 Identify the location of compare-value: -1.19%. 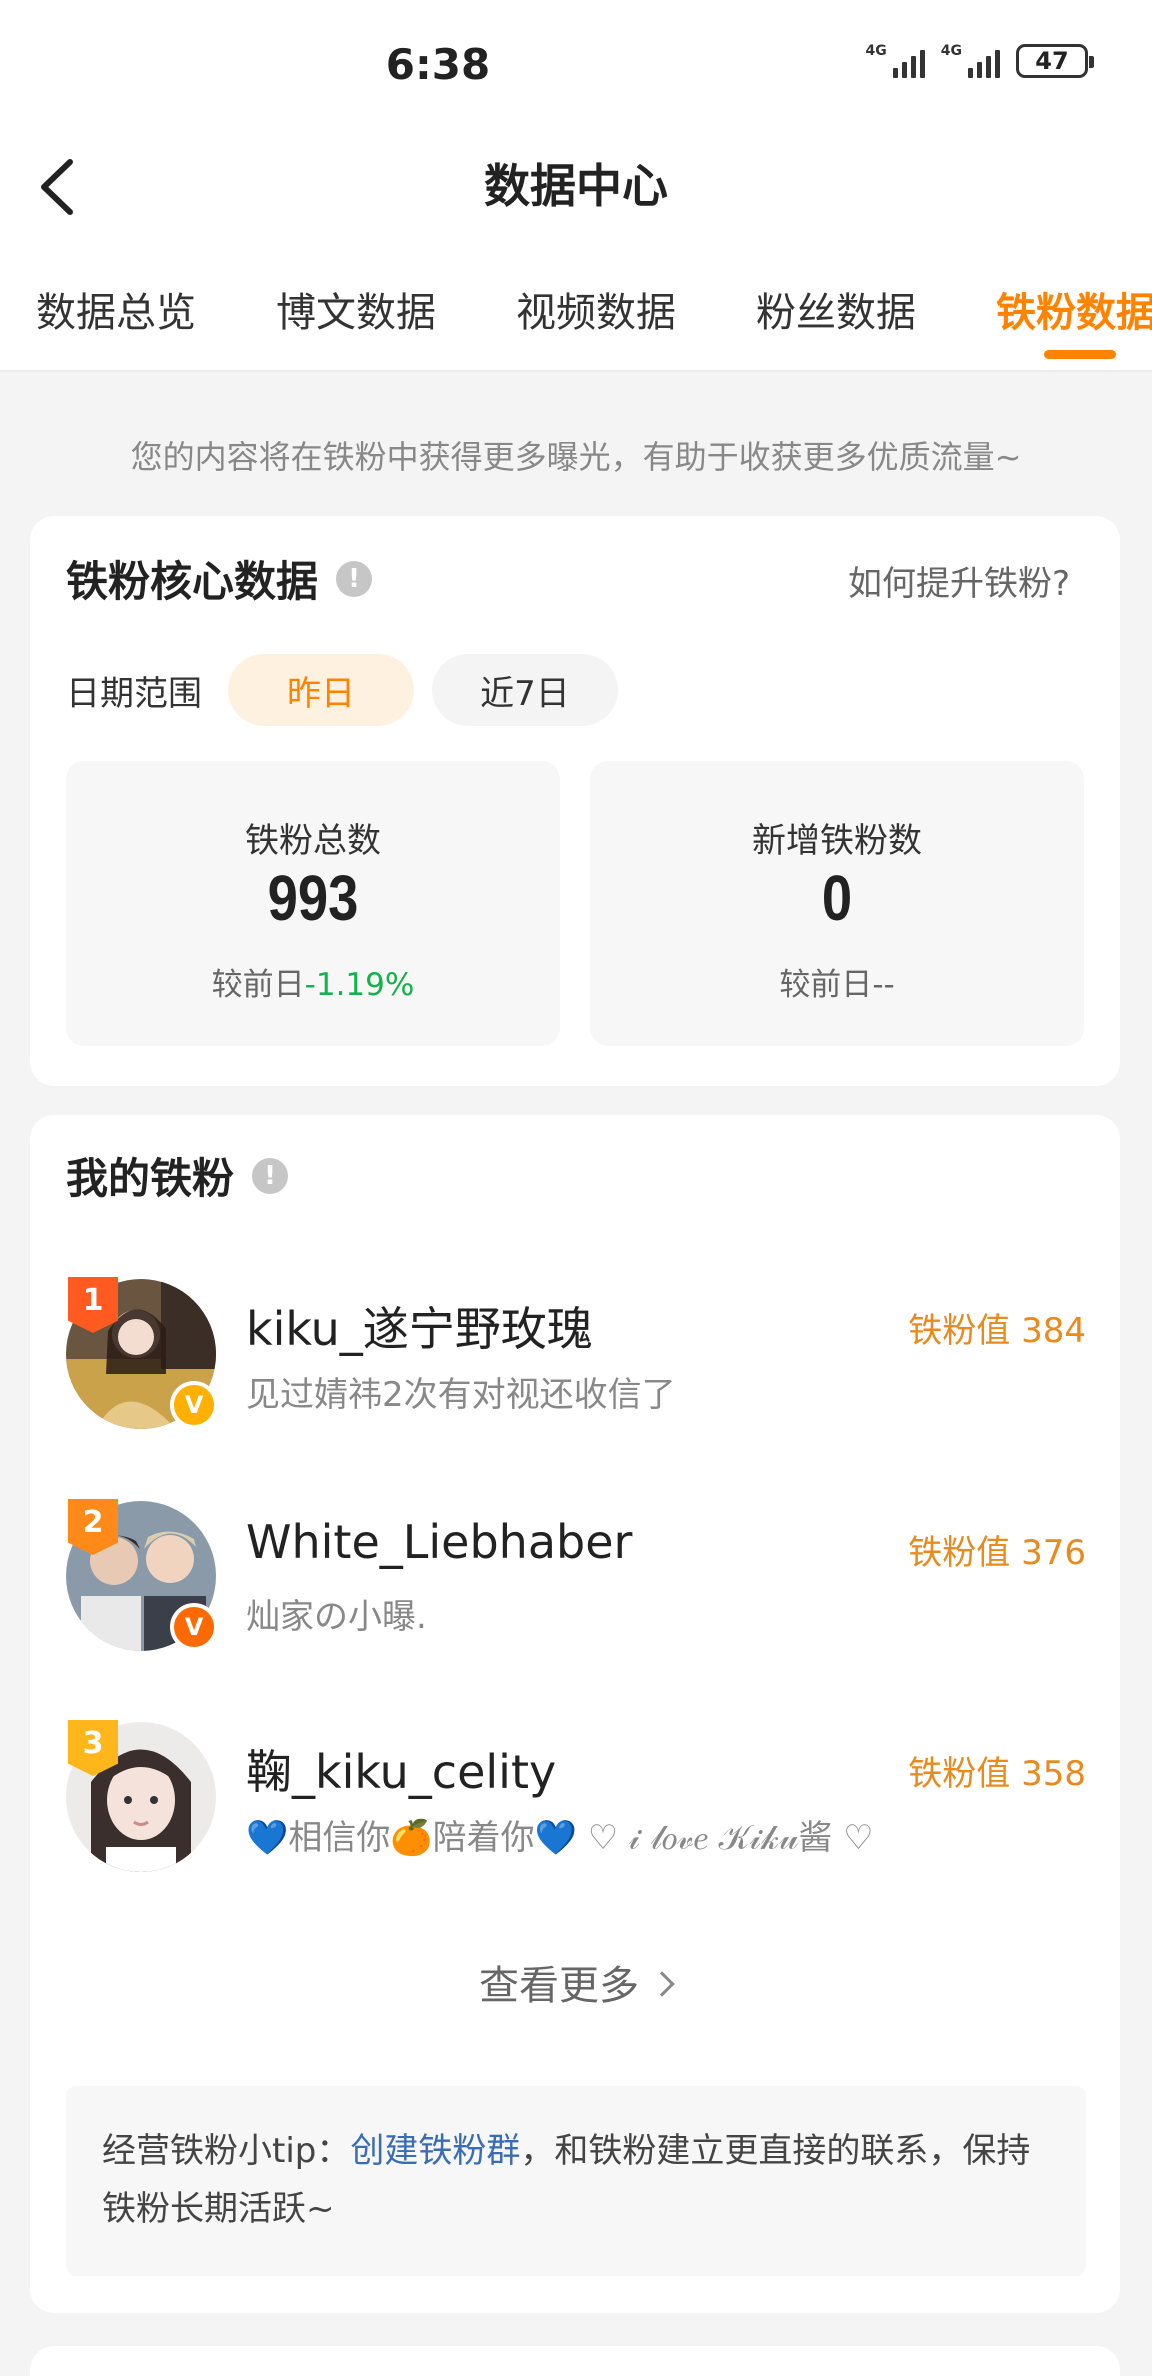
(359, 985).